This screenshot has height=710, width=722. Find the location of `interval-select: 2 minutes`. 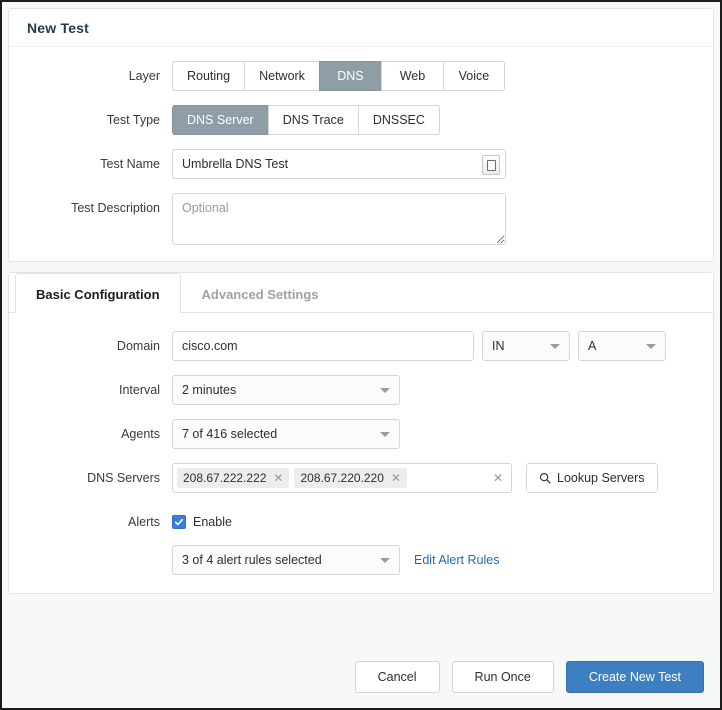

interval-select: 2 minutes is located at coordinates (286, 390).